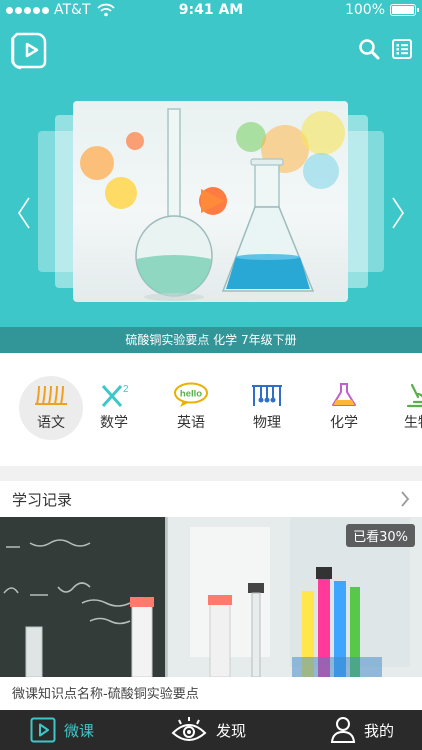  What do you see at coordinates (211, 473) in the screenshot?
I see `section-divider` at bounding box center [211, 473].